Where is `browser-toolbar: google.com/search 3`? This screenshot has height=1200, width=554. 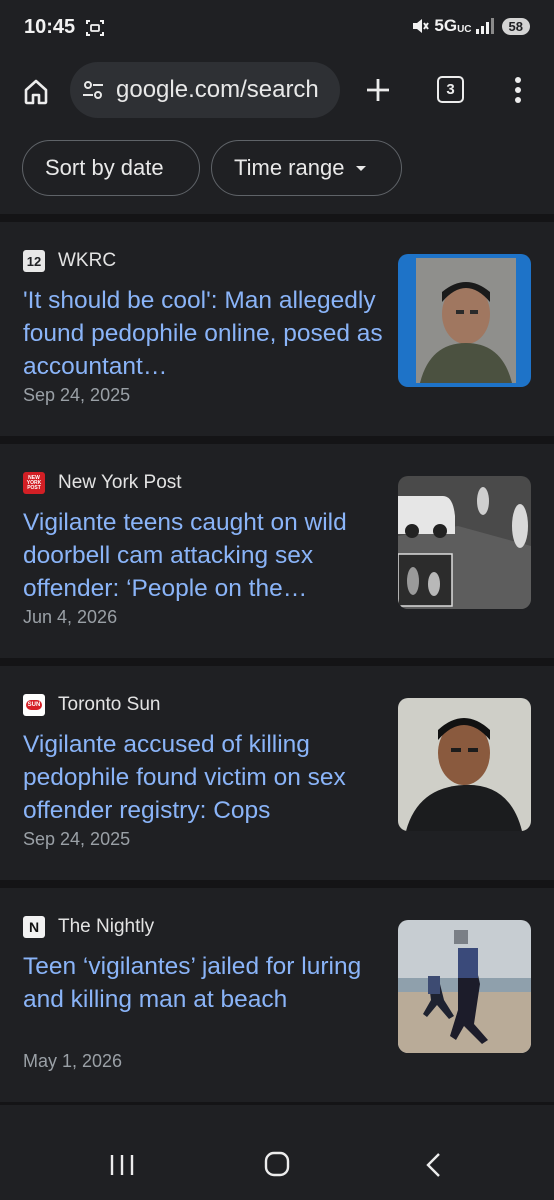
browser-toolbar: google.com/search 3 is located at coordinates (277, 93).